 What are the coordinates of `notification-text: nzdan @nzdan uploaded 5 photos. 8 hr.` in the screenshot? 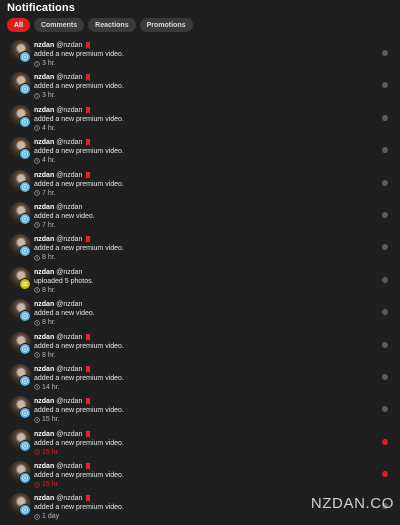 It's located at (64, 281).